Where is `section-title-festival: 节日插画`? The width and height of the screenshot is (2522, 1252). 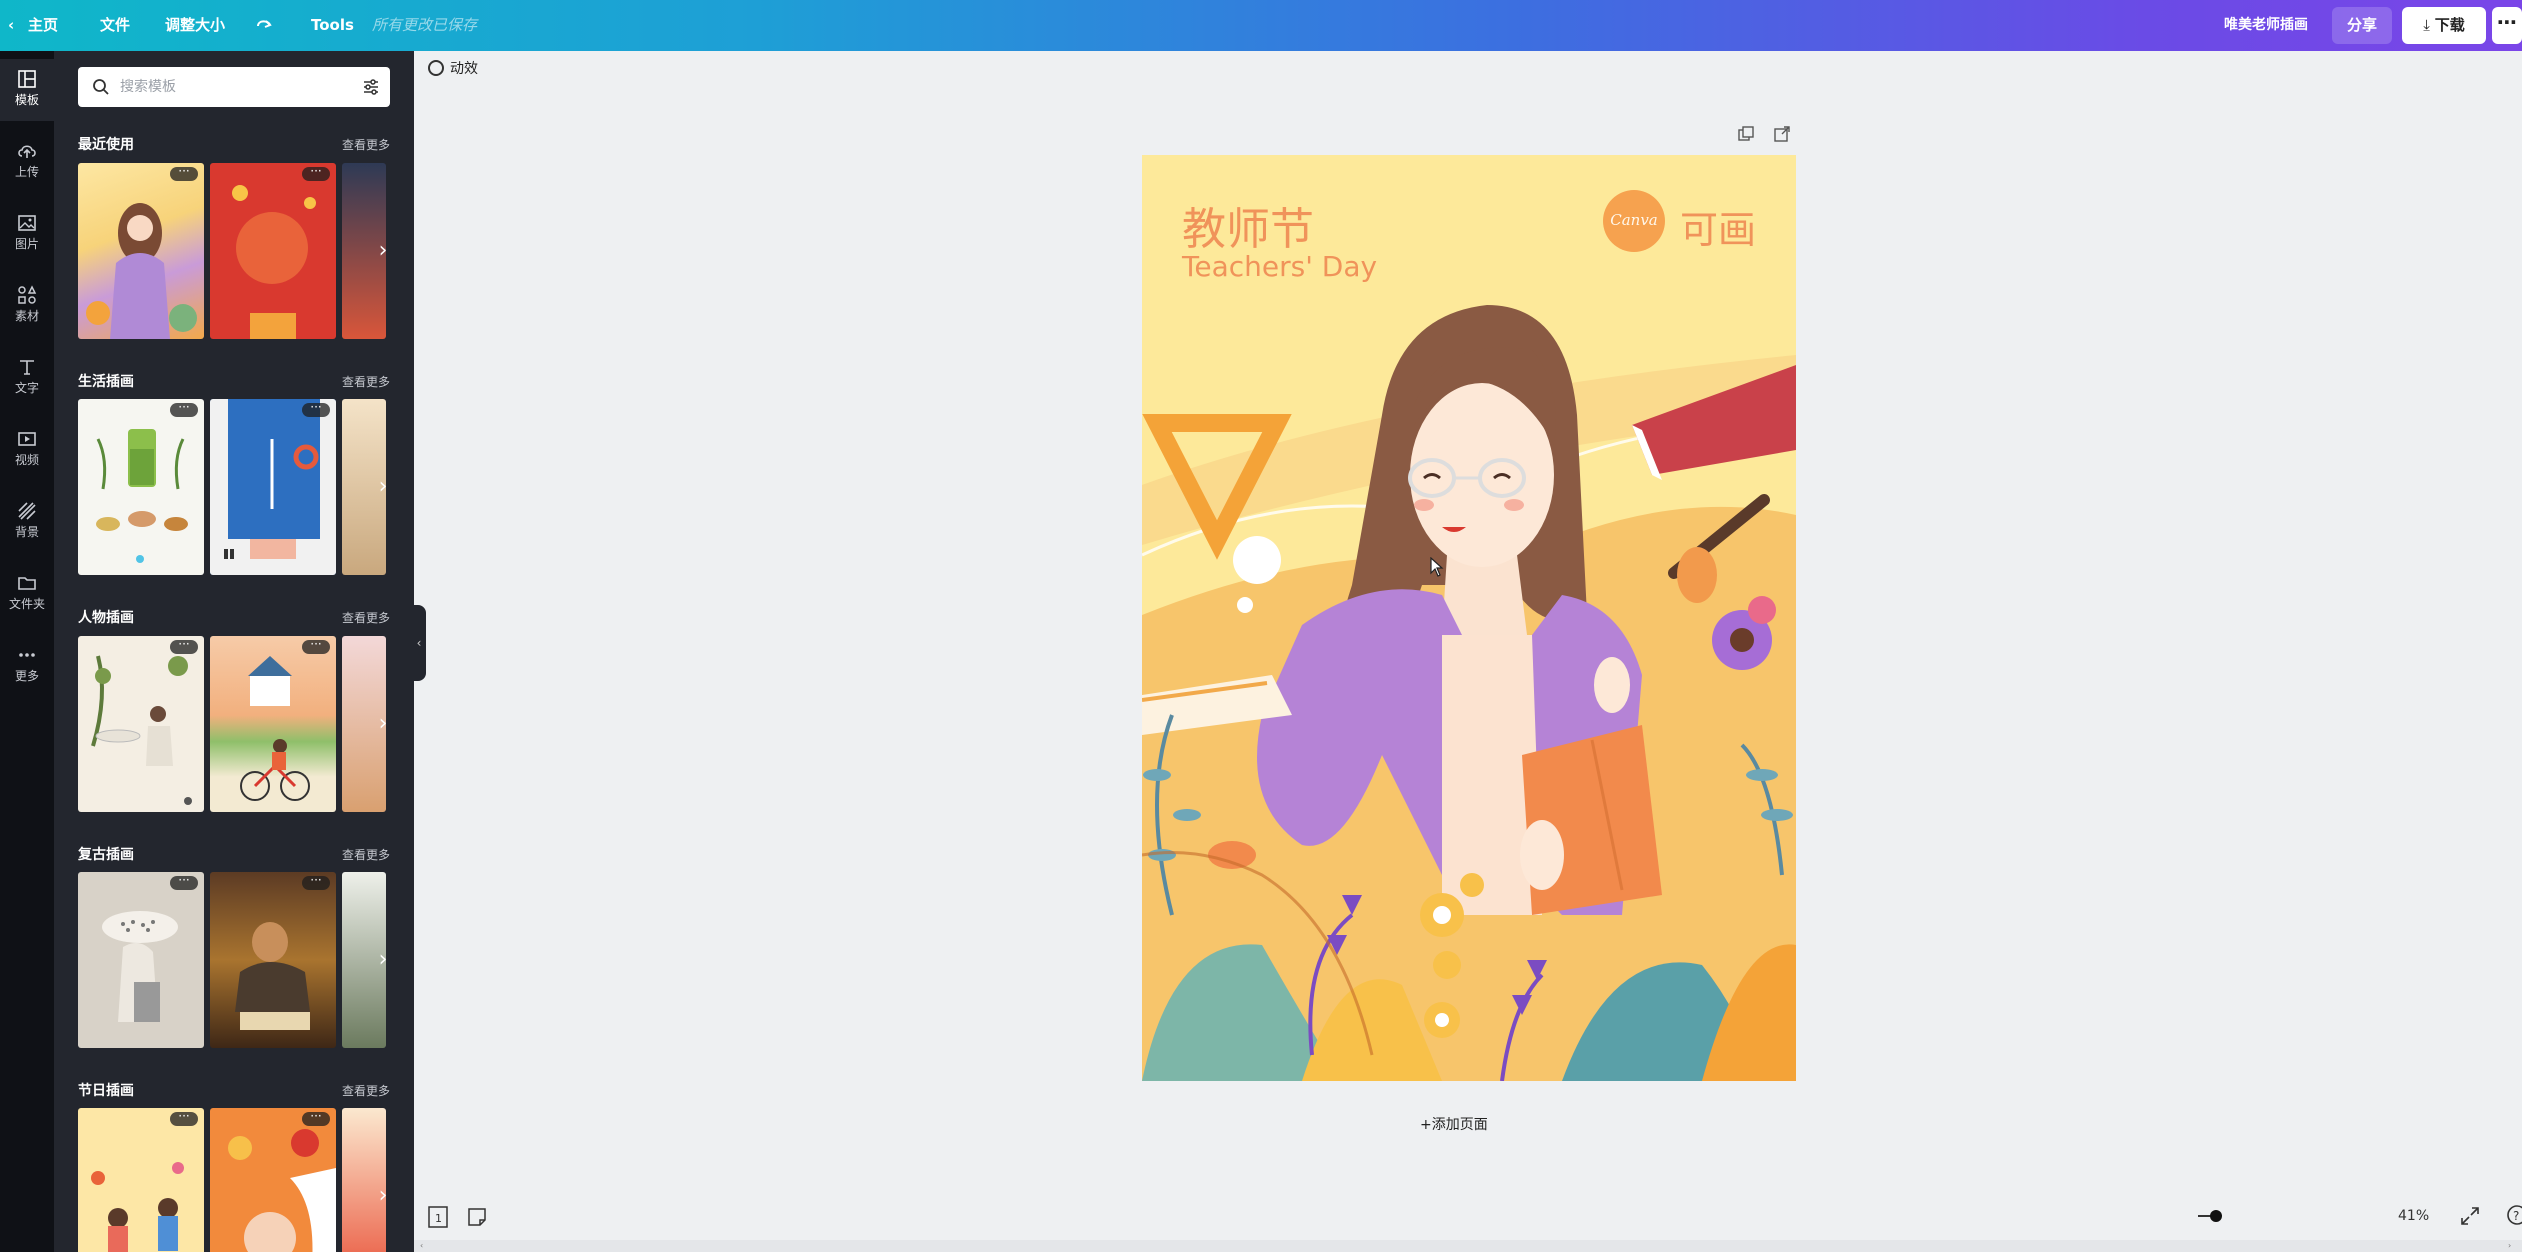 section-title-festival: 节日插画 is located at coordinates (106, 1091).